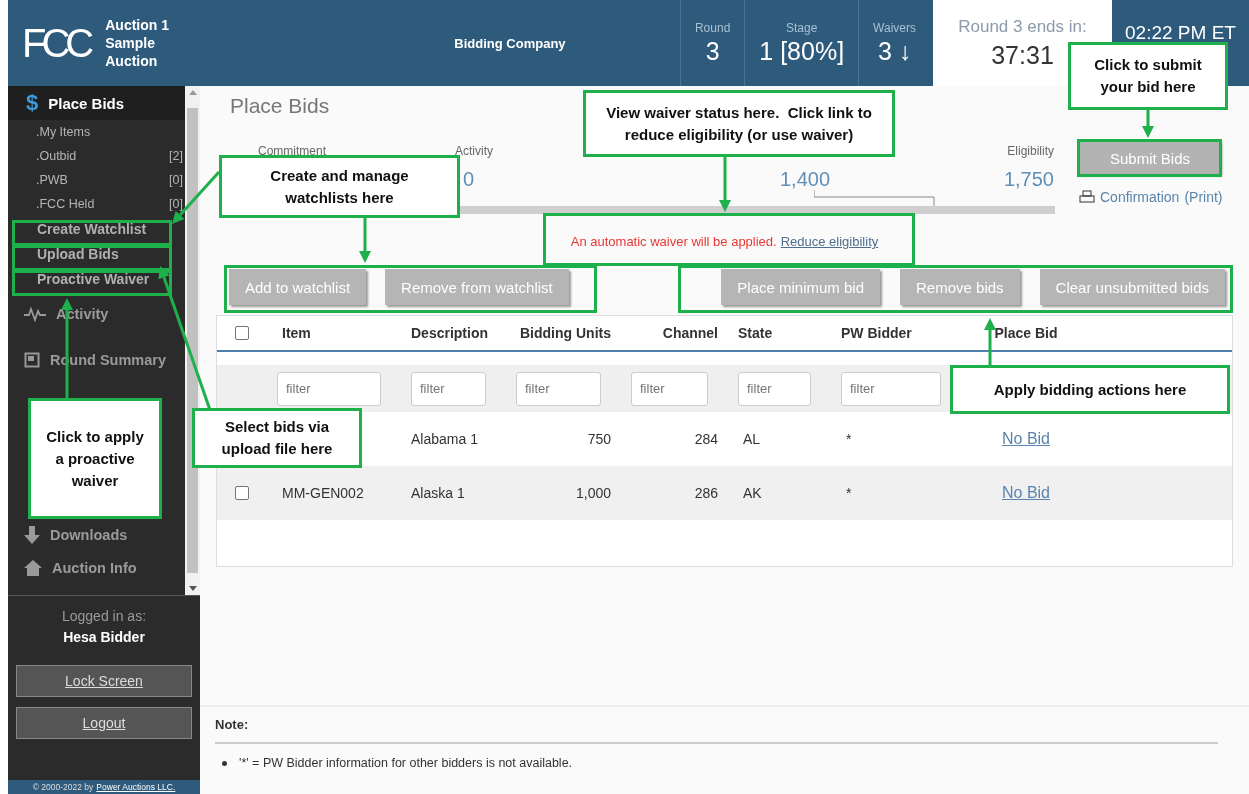 The height and width of the screenshot is (794, 1249). Describe the element at coordinates (453, 333) in the screenshot. I see `column-header: Description` at that location.